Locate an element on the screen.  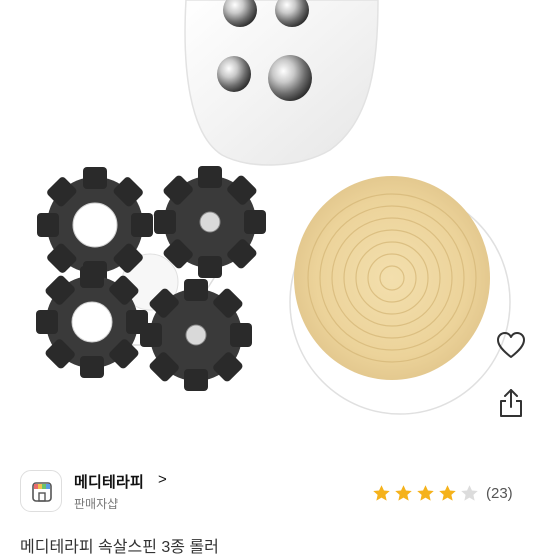
product-title: 메디테라피 속살스핀 3종 롤러 is located at coordinates (119, 547).